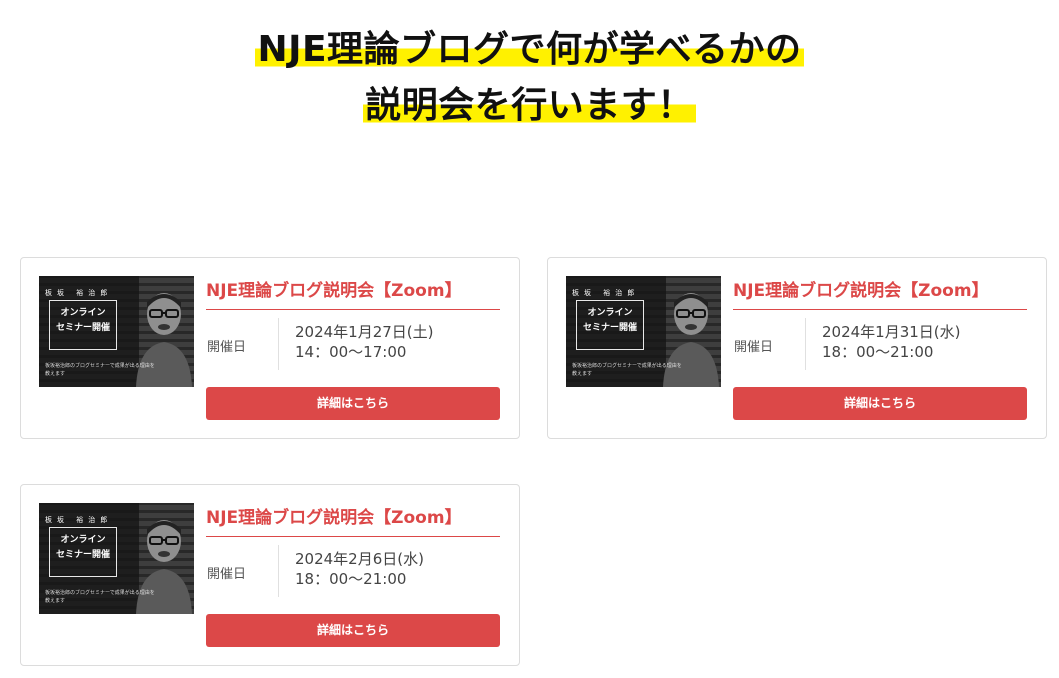 The width and height of the screenshot is (1059, 678). I want to click on heading-line-1: NJE理論ブログで何が学べるかの, so click(529, 49).